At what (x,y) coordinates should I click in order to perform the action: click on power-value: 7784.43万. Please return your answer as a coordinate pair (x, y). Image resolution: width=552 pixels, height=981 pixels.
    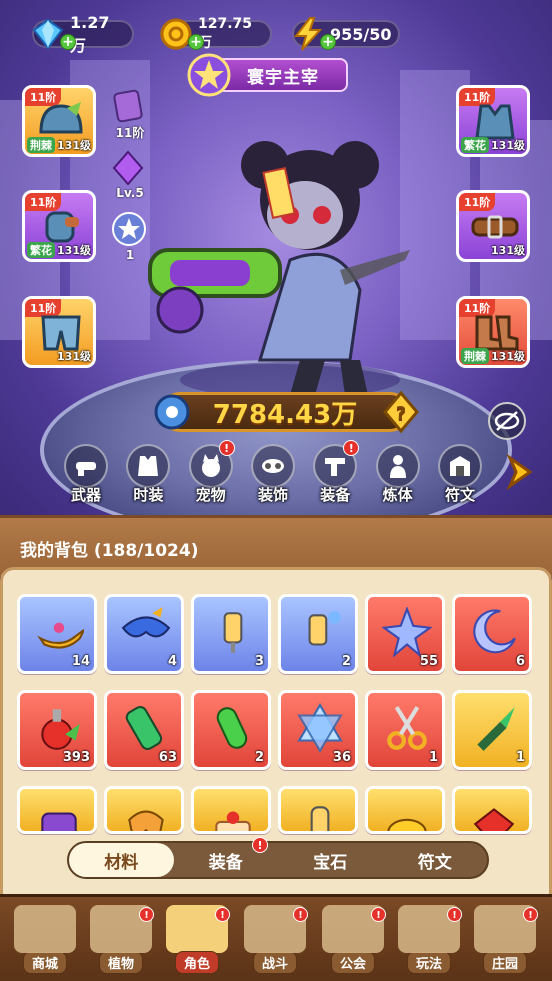
    Looking at the image, I should click on (285, 414).